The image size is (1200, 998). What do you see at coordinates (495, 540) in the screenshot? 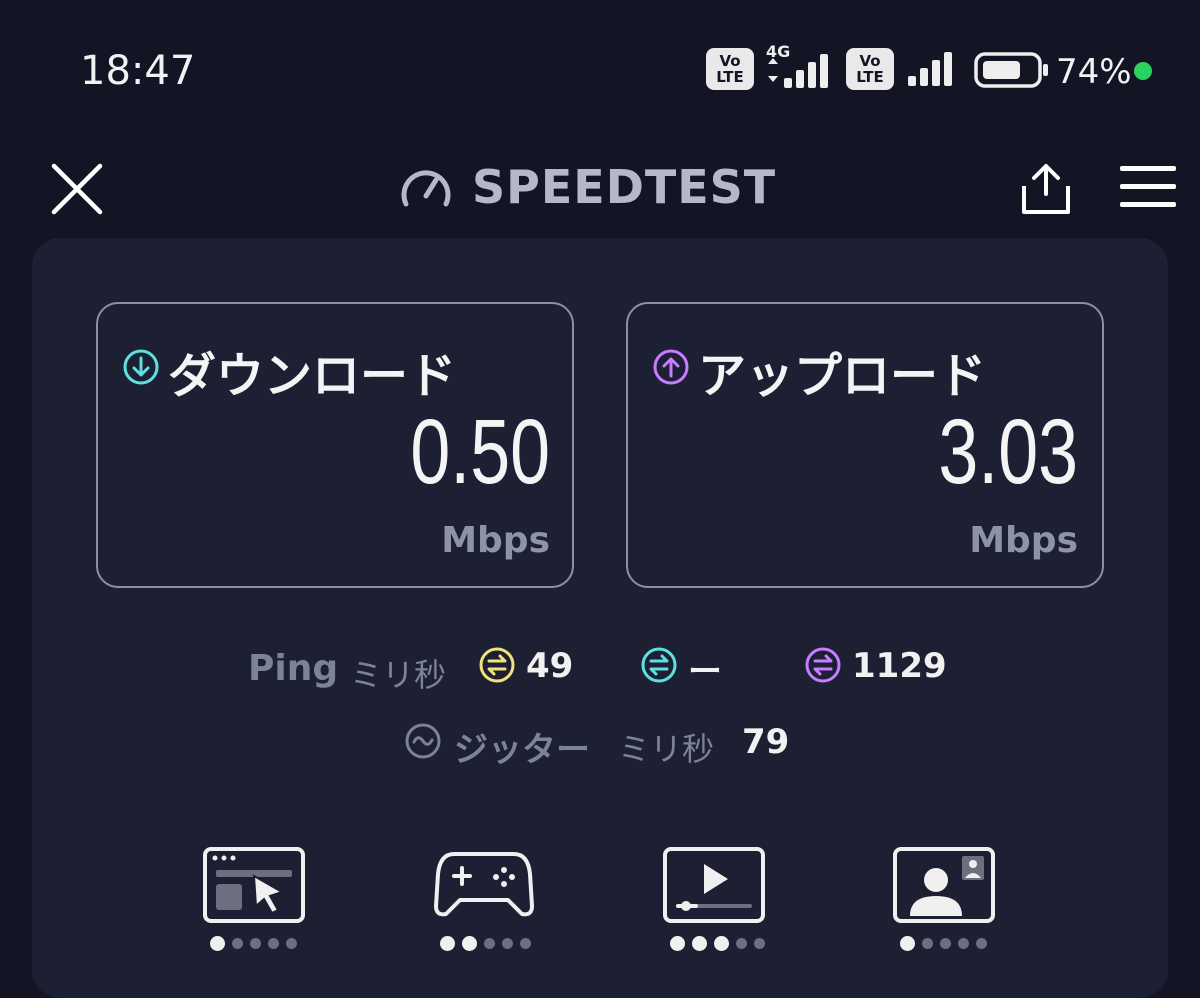
I see `download-unit: Mbps` at bounding box center [495, 540].